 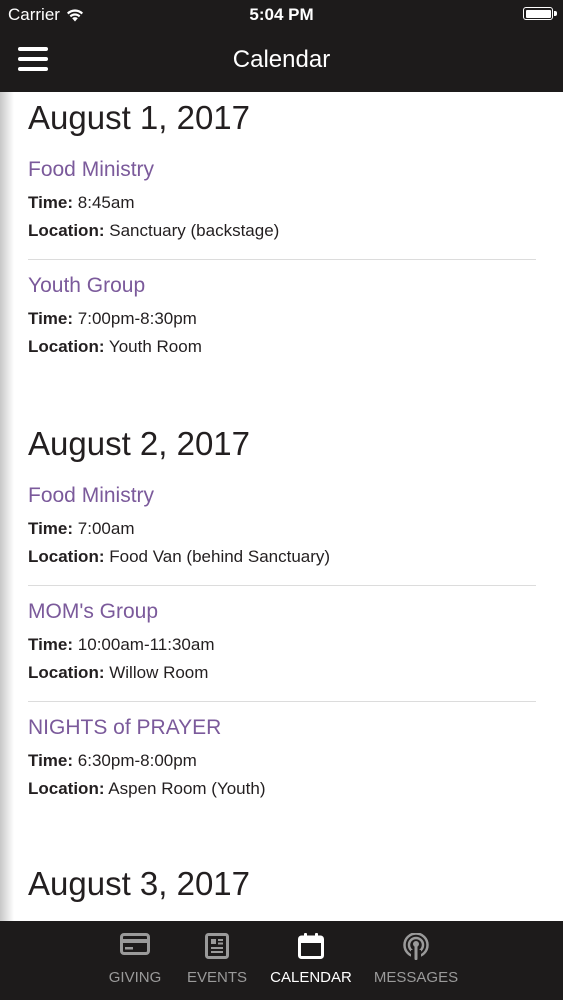 What do you see at coordinates (282, 728) in the screenshot?
I see `event-title: NIGHTS of PRAYER` at bounding box center [282, 728].